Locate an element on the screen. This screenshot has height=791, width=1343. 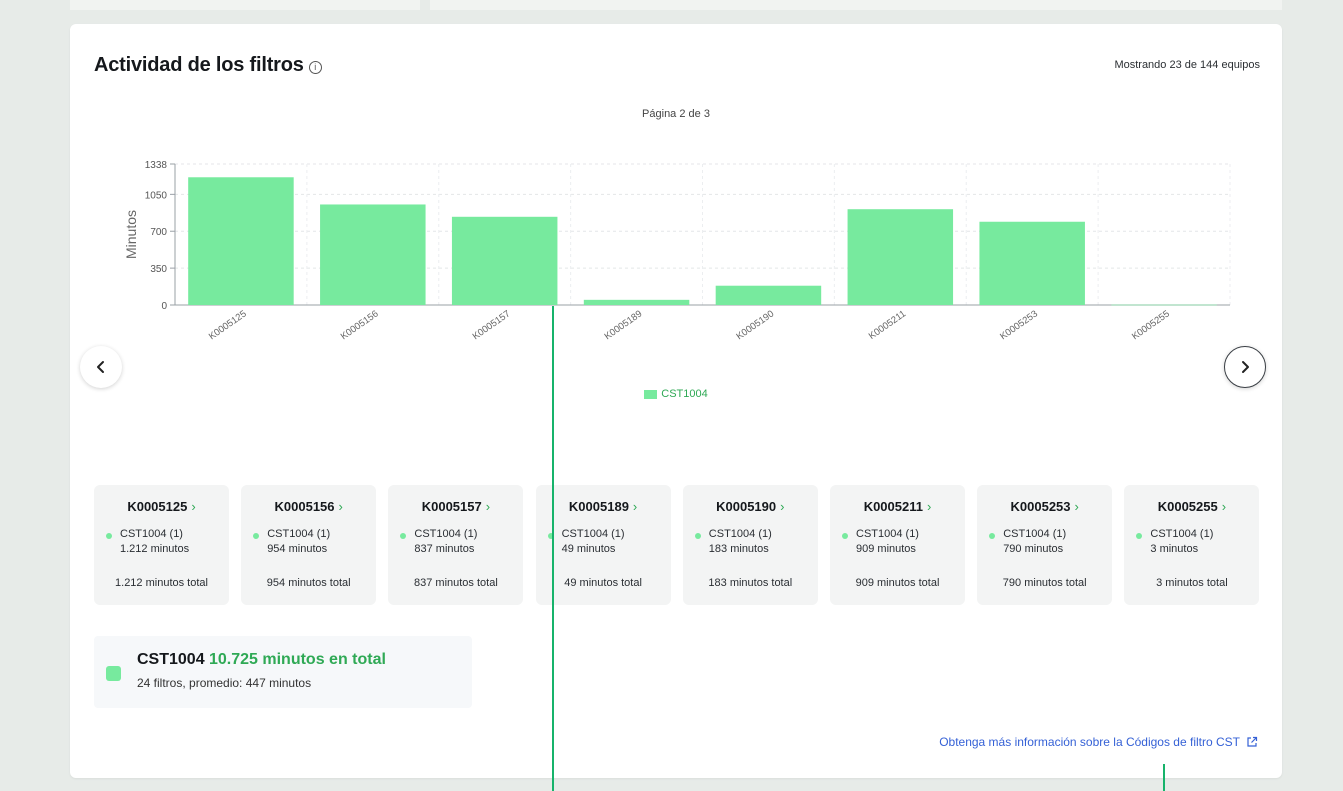
equipment-total: 837 minutos total is located at coordinates (456, 583).